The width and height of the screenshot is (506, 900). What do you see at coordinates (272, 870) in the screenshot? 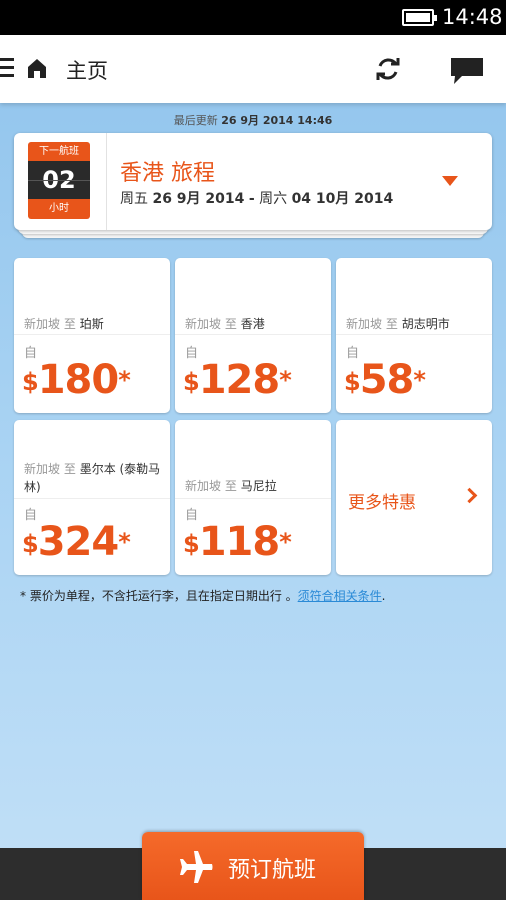
I see `book-flight-label: 预订航班` at bounding box center [272, 870].